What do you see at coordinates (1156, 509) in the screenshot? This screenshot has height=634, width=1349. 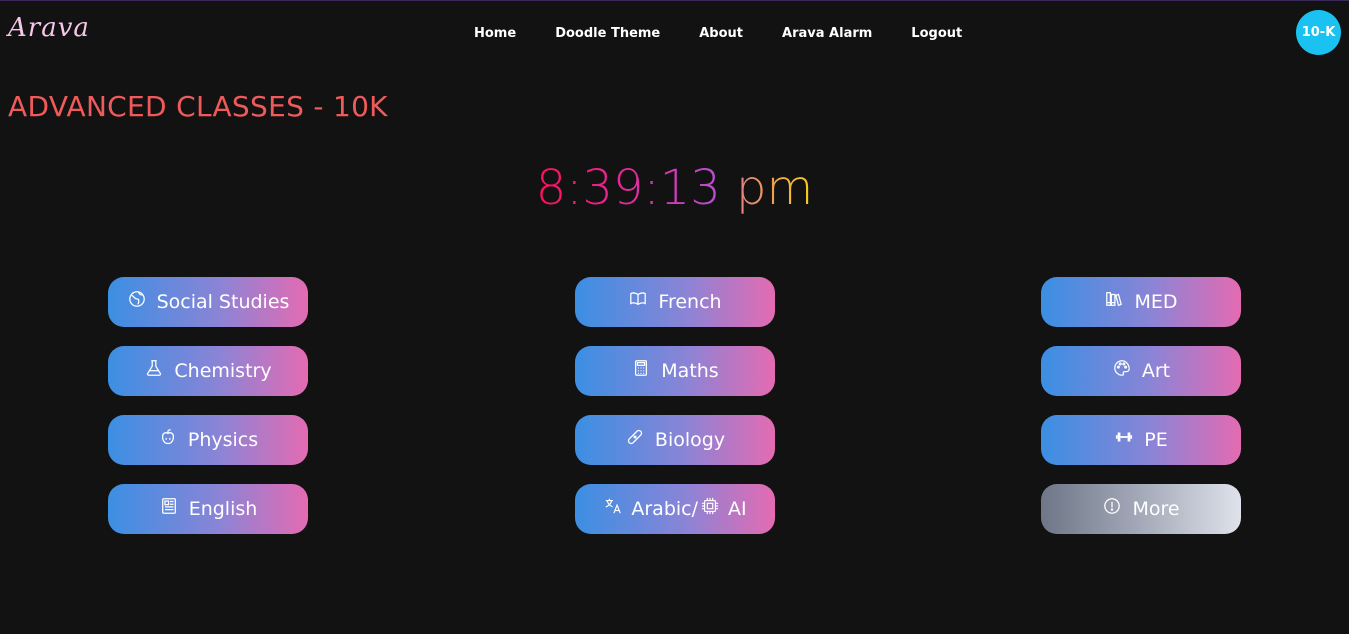 I see `more-label: More` at bounding box center [1156, 509].